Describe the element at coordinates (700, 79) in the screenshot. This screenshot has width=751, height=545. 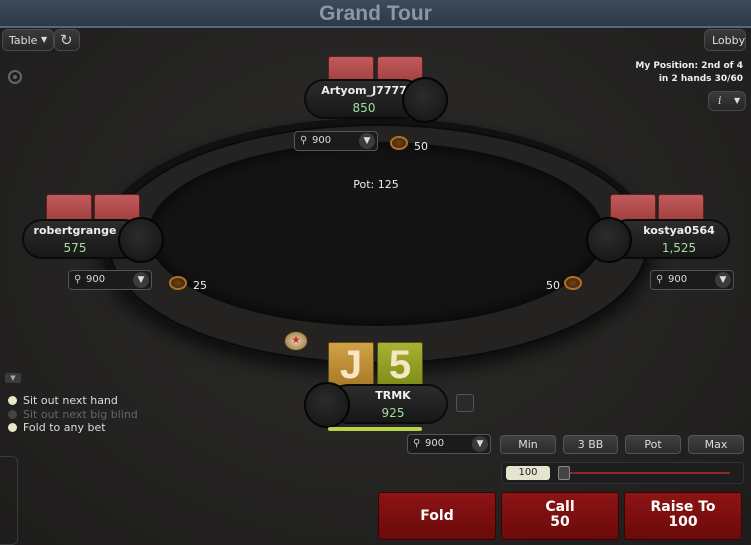
I see `tournament-position-line2: in 2 hands 30/60` at that location.